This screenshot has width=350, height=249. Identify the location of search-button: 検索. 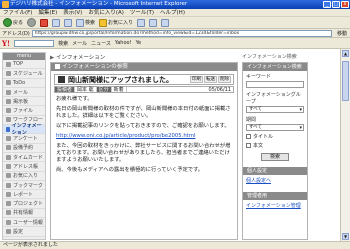
(85, 22).